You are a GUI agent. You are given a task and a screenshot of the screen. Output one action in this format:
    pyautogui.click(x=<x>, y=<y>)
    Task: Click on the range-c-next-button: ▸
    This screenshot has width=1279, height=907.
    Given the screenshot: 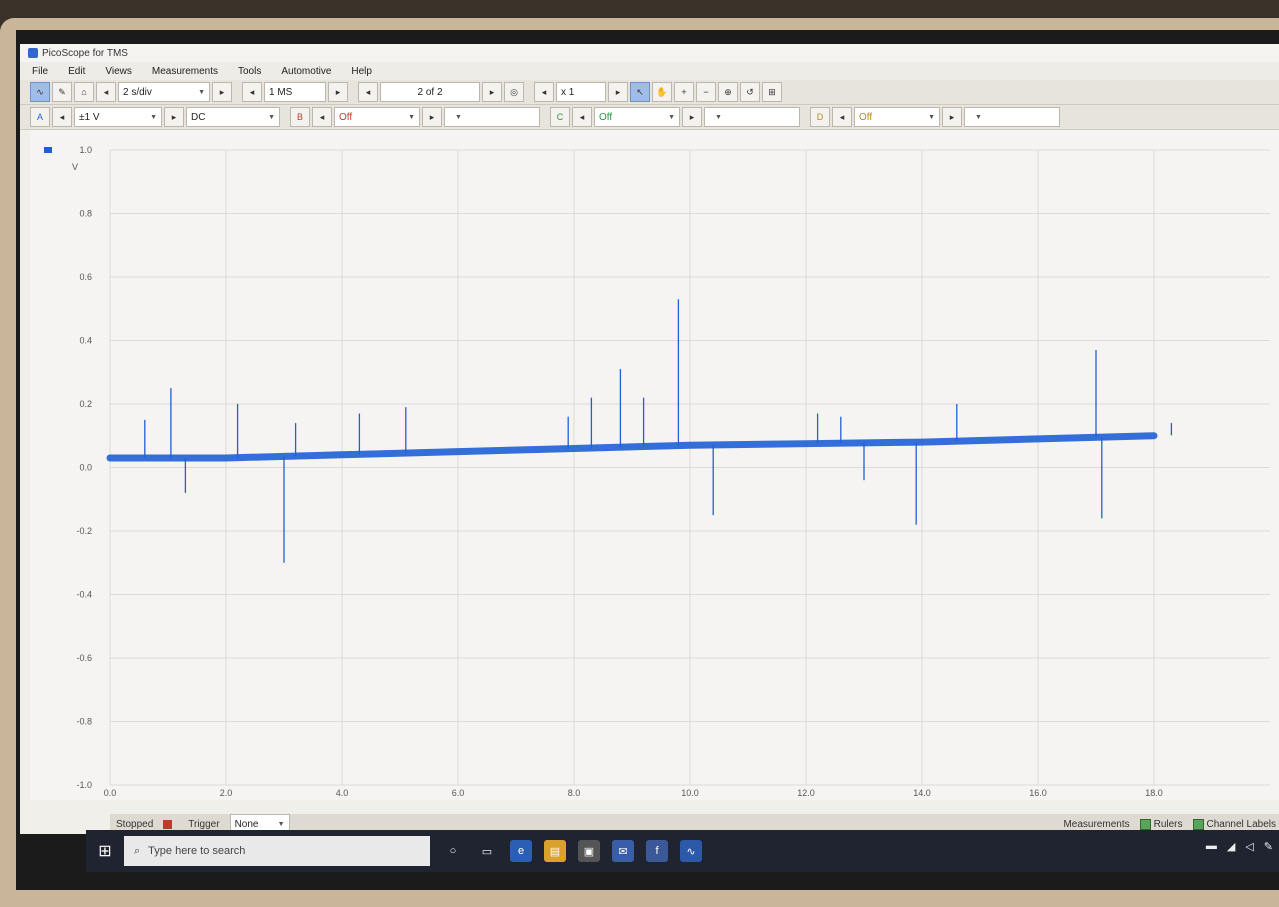 What is the action you would take?
    pyautogui.click(x=692, y=117)
    